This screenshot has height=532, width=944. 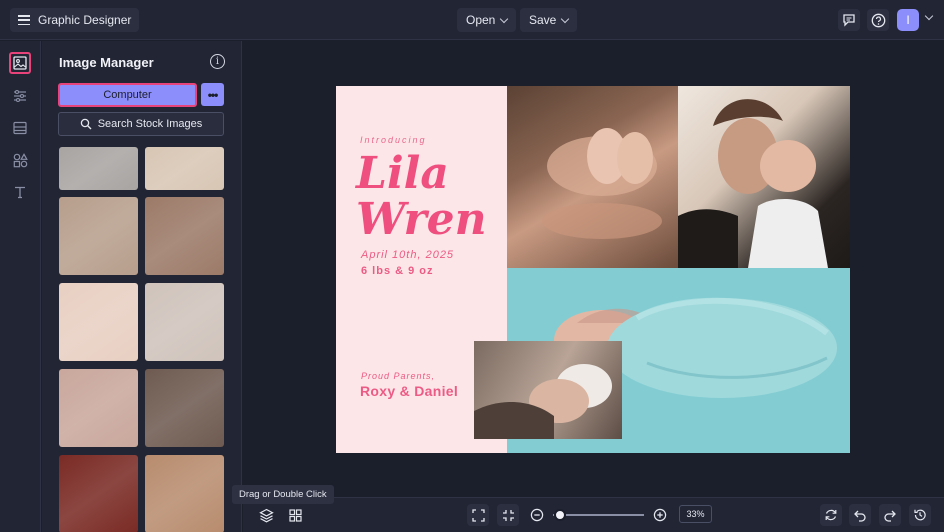 I want to click on hand-on-baby-head-thumb, so click(x=184, y=493).